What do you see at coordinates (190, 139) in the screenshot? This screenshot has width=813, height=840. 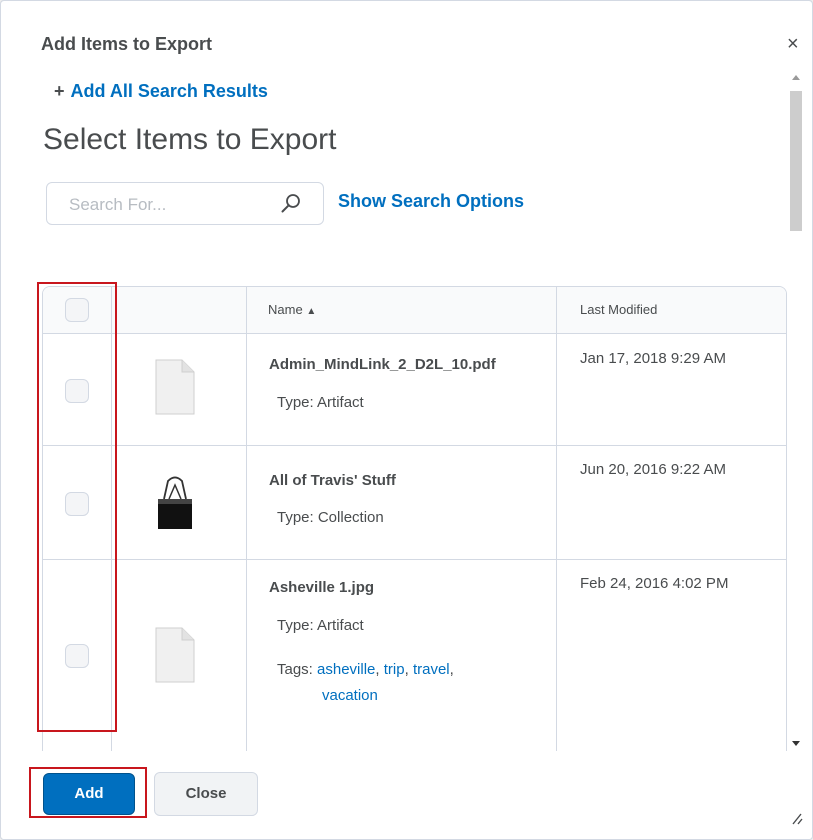 I see `page-heading: Select Items to Export` at bounding box center [190, 139].